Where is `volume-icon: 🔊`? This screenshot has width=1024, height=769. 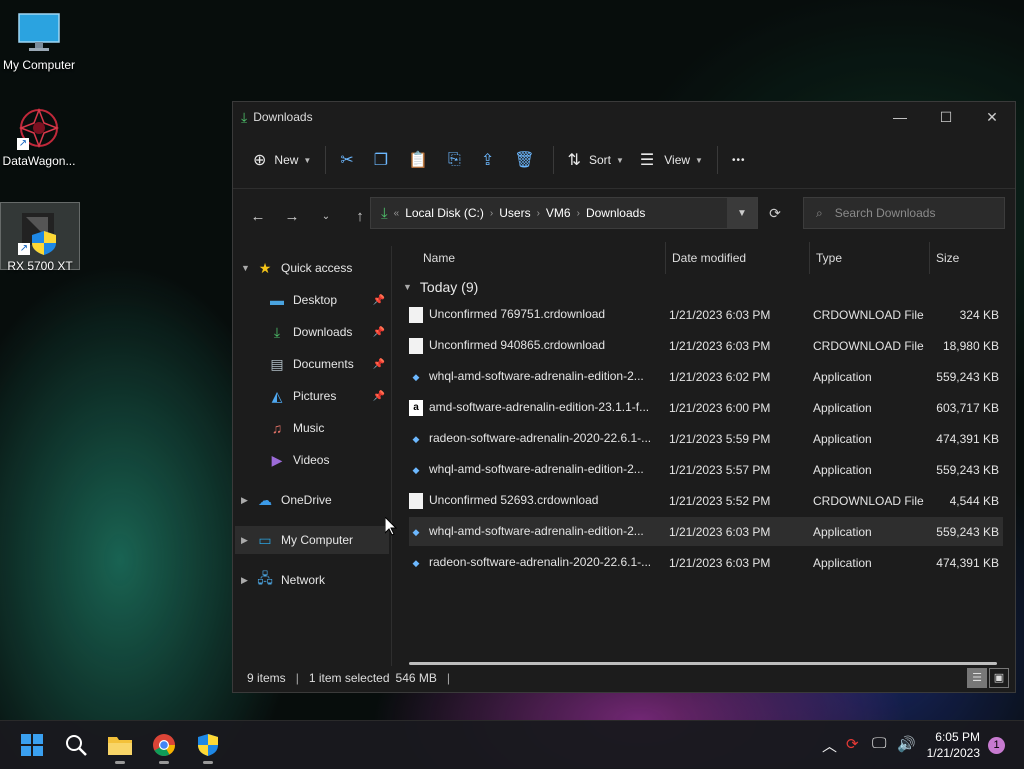
volume-icon: 🔊 is located at coordinates (906, 744).